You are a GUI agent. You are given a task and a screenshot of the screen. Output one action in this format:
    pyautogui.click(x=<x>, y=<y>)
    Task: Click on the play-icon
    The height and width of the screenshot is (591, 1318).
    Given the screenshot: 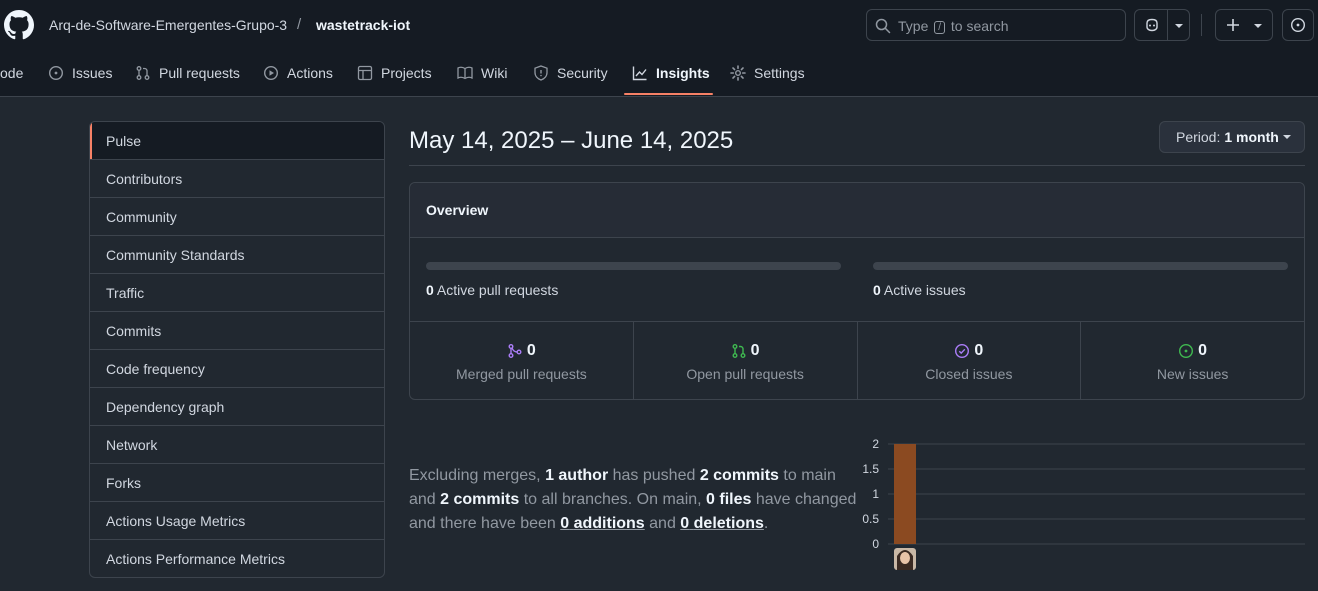 What is the action you would take?
    pyautogui.click(x=271, y=73)
    